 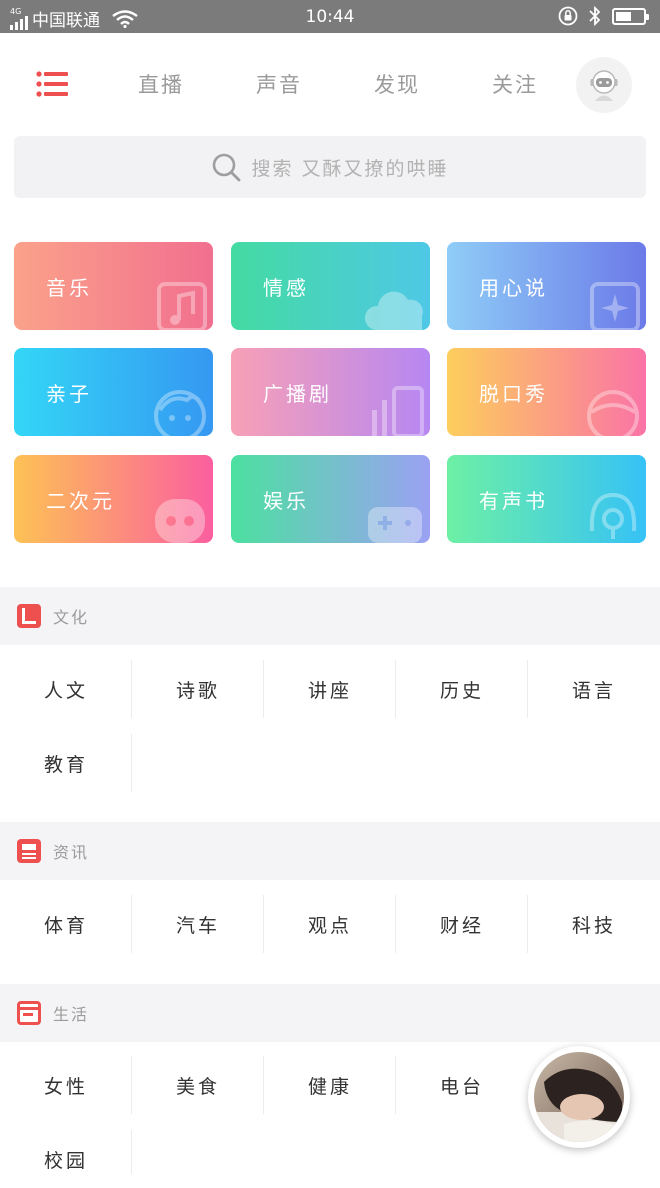 I want to click on cloud-icon, so click(x=393, y=310).